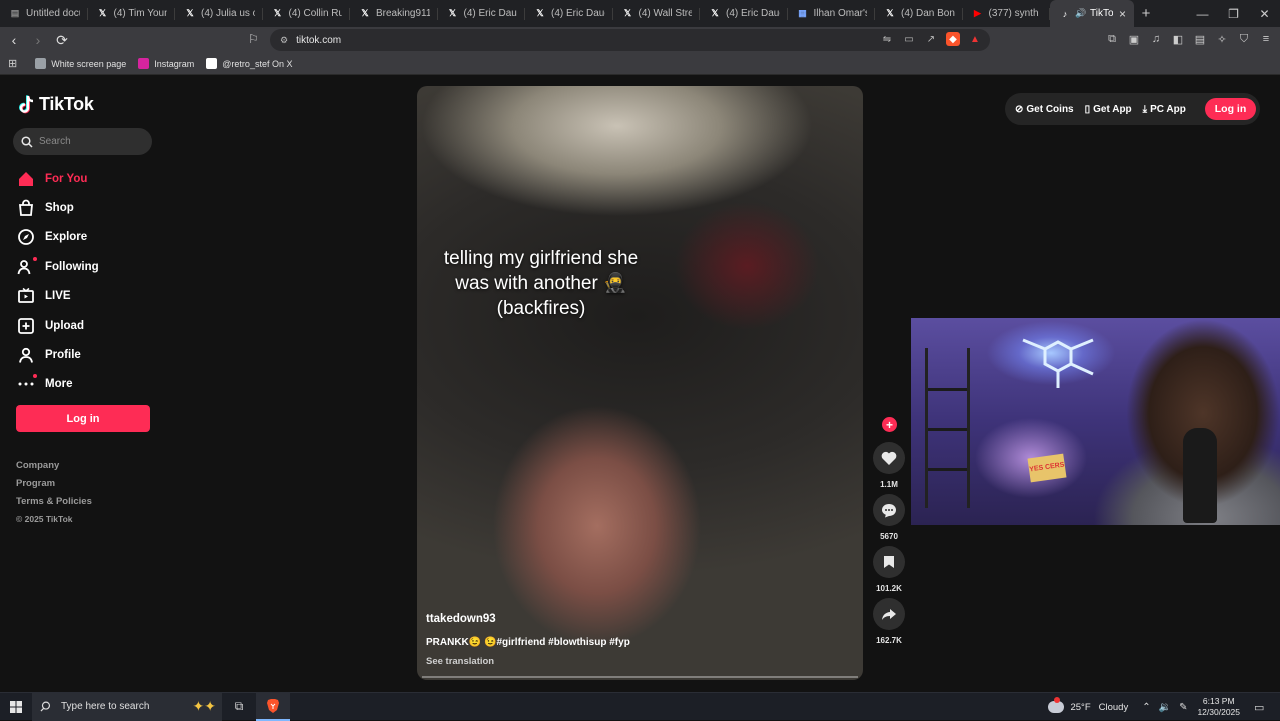 The height and width of the screenshot is (721, 1280). What do you see at coordinates (640, 677) in the screenshot?
I see `video-progress-bar` at bounding box center [640, 677].